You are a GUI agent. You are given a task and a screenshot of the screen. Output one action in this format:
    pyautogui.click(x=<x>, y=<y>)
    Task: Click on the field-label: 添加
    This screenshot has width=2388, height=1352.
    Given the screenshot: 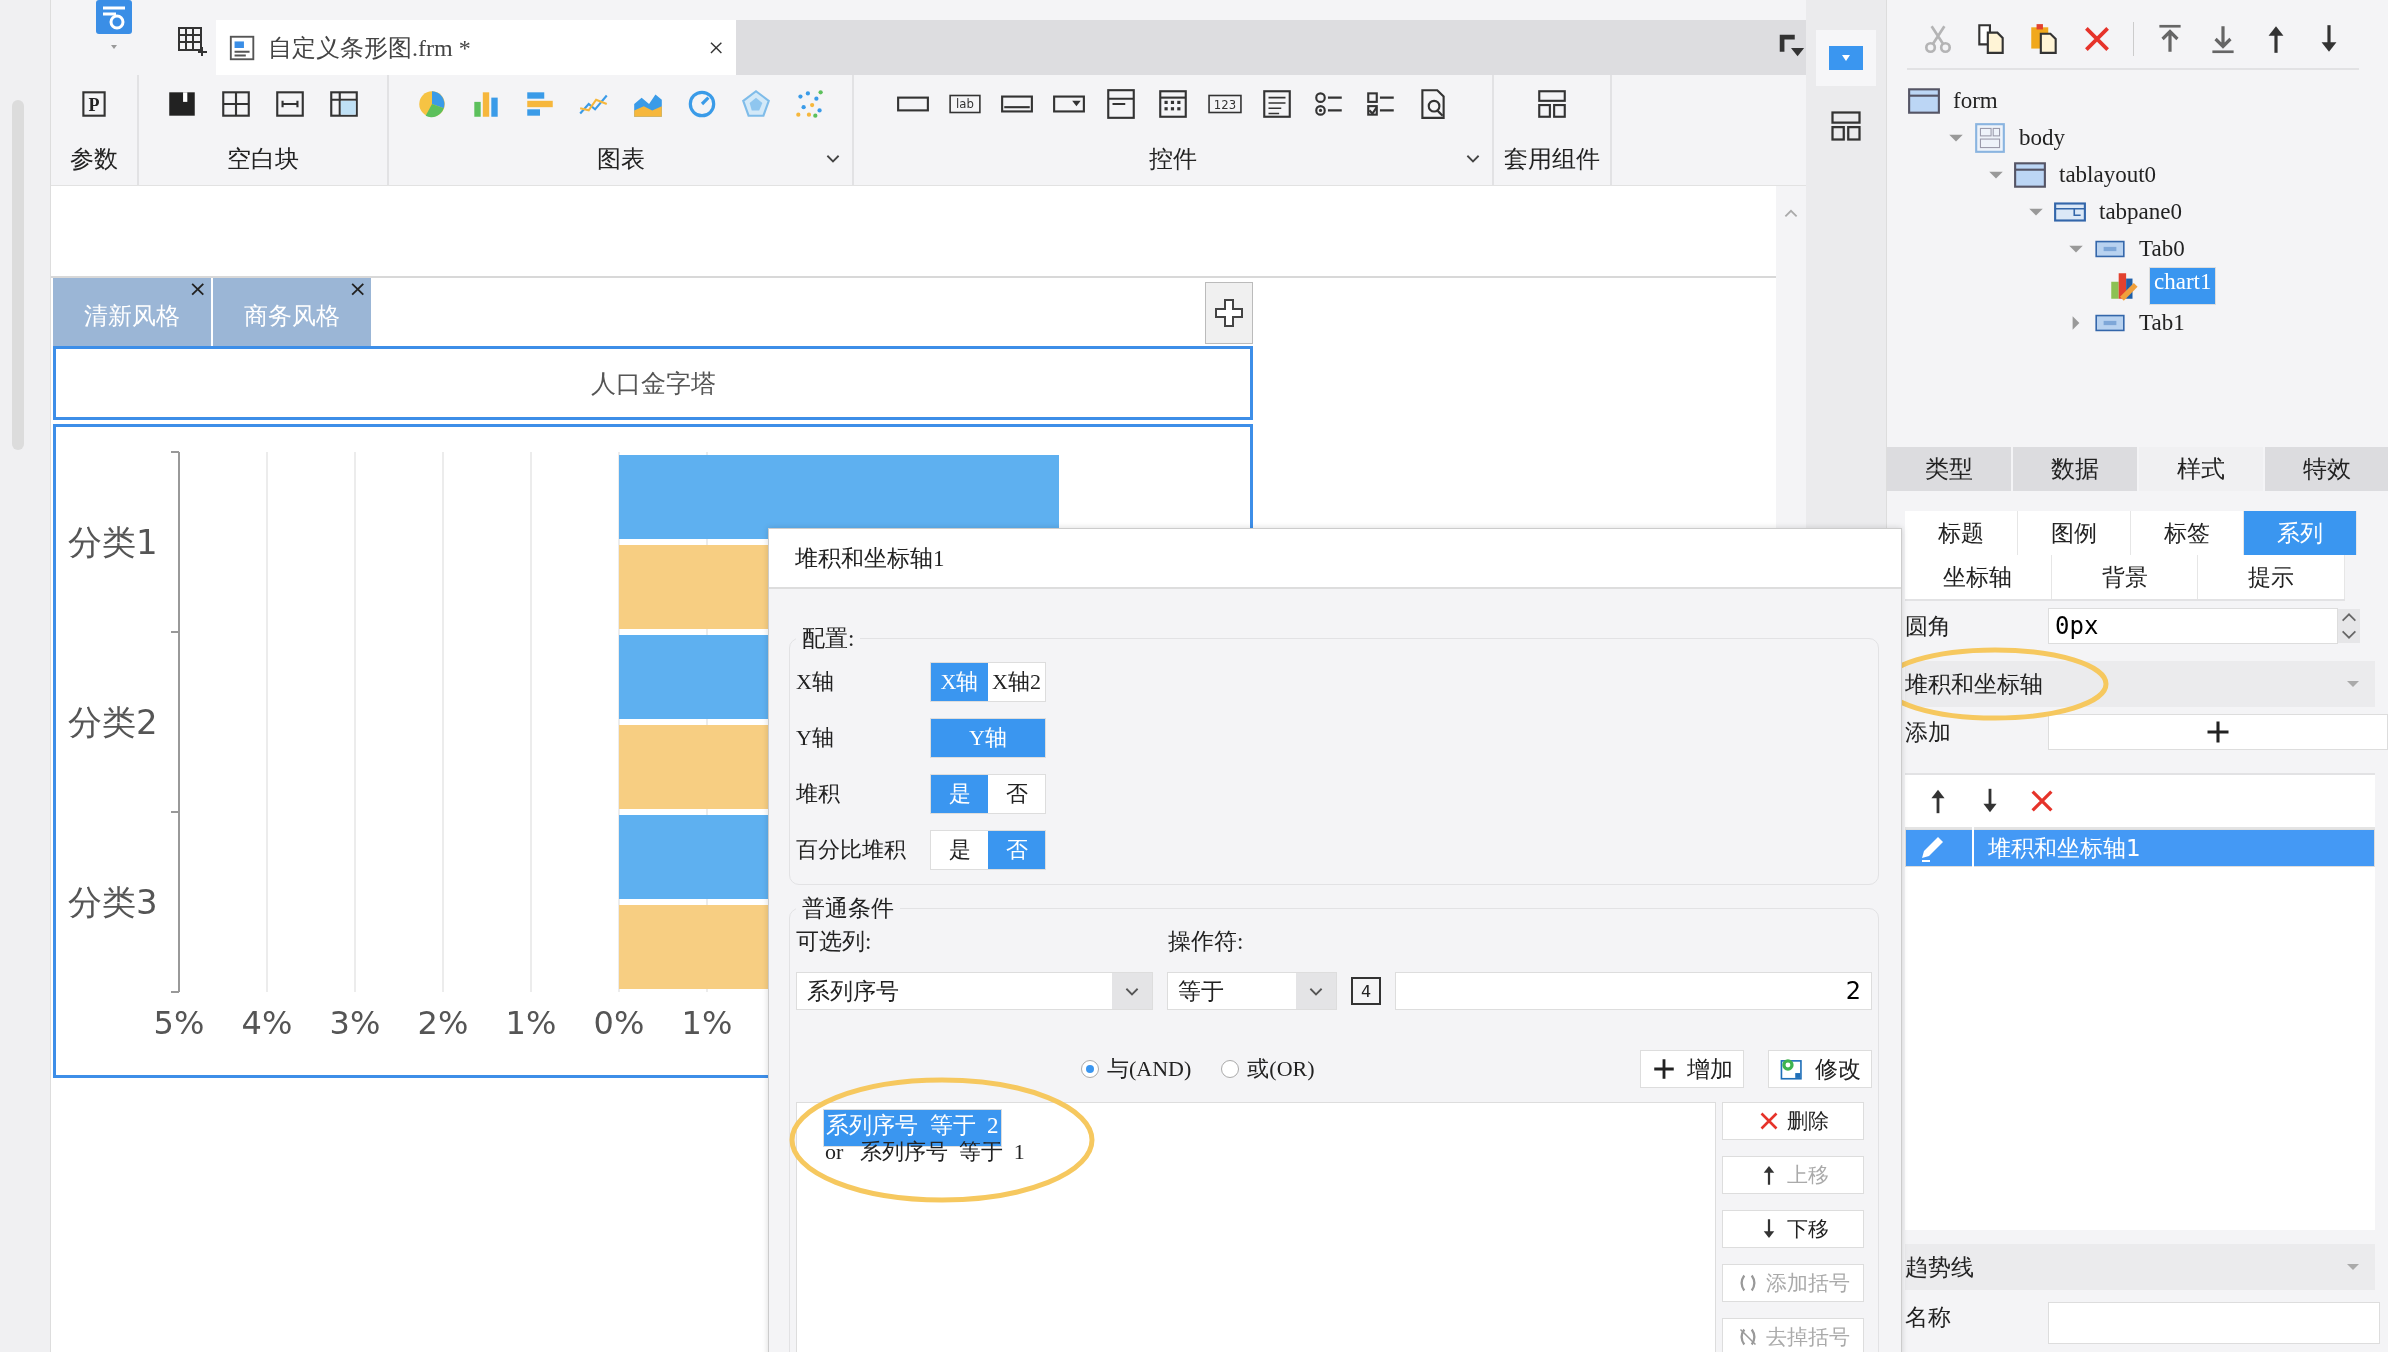 What is the action you would take?
    pyautogui.click(x=1928, y=732)
    